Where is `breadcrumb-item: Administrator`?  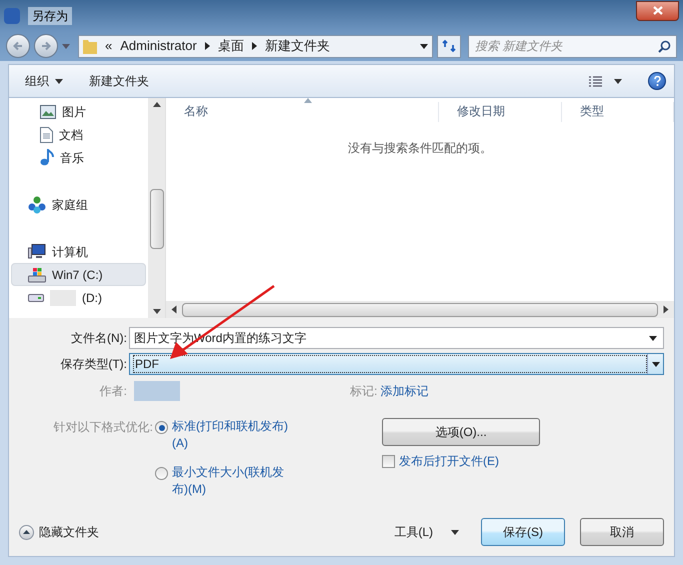 breadcrumb-item: Administrator is located at coordinates (158, 46).